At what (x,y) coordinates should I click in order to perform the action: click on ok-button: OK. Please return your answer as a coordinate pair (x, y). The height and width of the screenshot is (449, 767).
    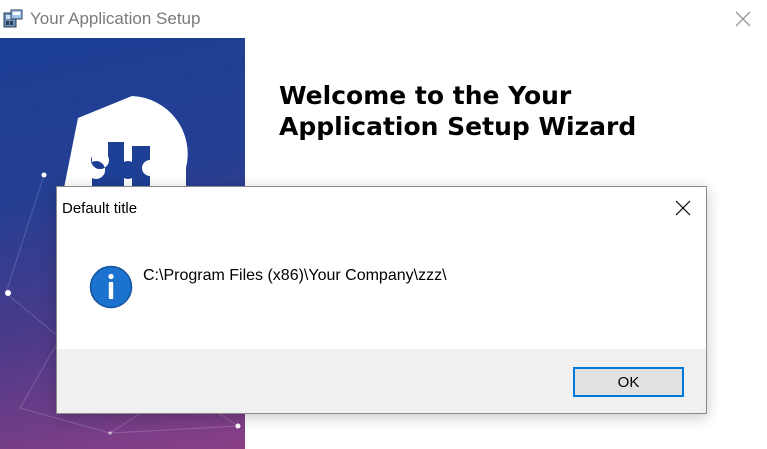
    Looking at the image, I should click on (628, 382).